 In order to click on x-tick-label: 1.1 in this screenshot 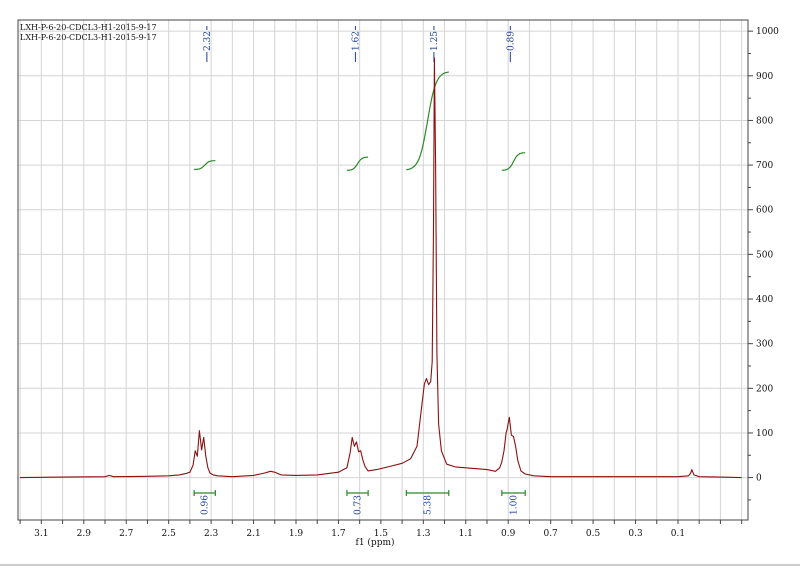, I will do `click(466, 534)`.